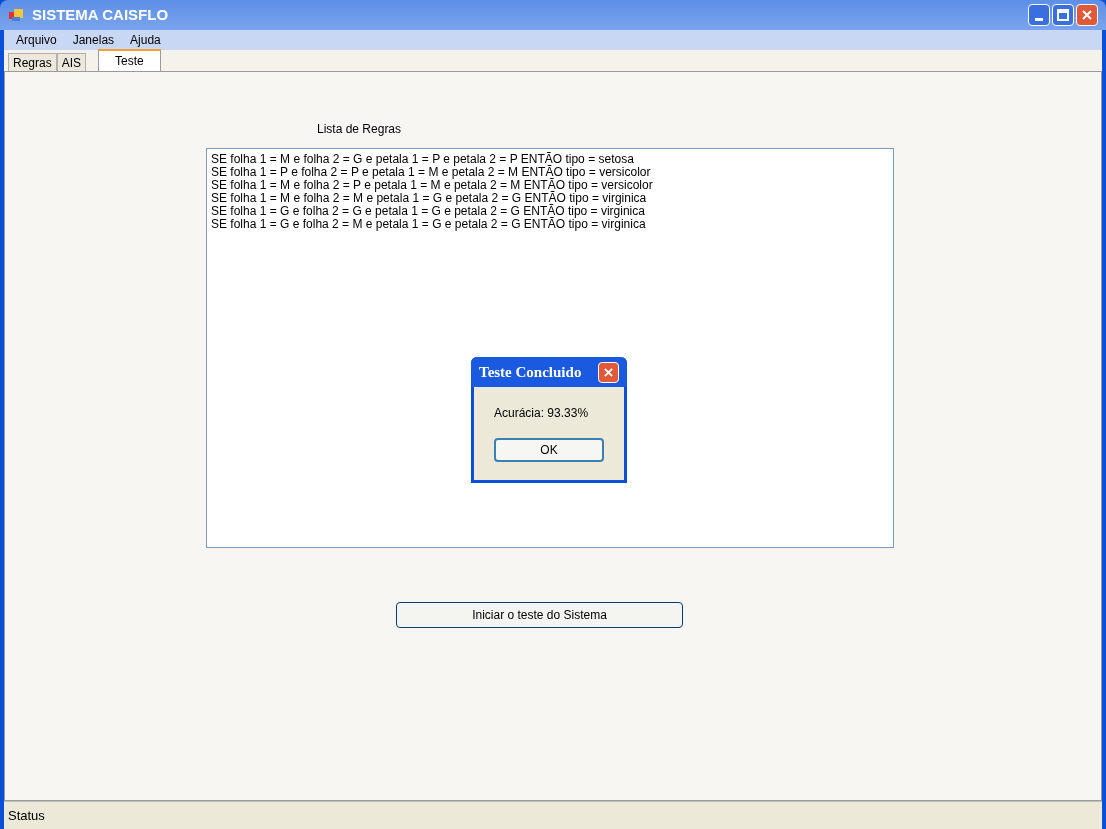 The image size is (1106, 829). I want to click on tab: Regras, so click(32, 62).